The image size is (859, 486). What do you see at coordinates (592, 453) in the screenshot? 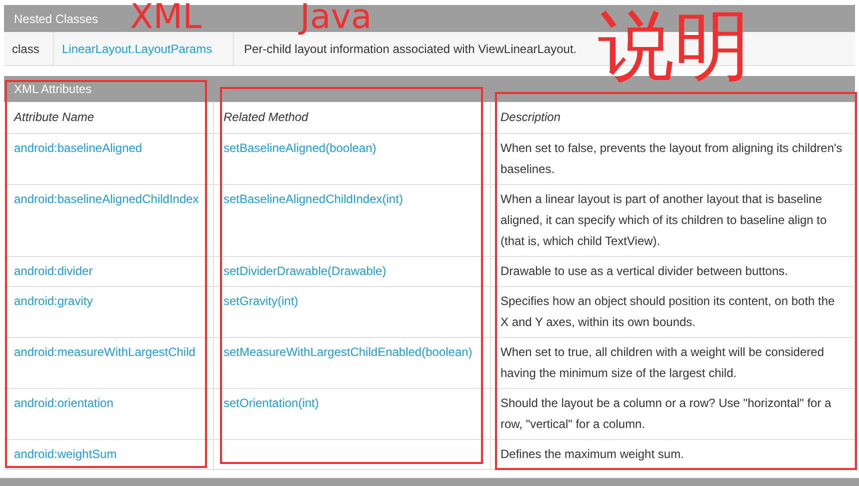
I see `description-text: Defines the maximum weight sum.` at bounding box center [592, 453].